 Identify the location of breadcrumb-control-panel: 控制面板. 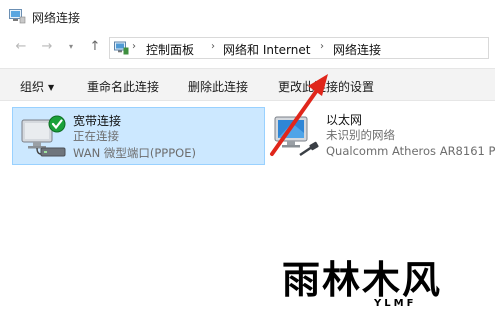
(170, 49).